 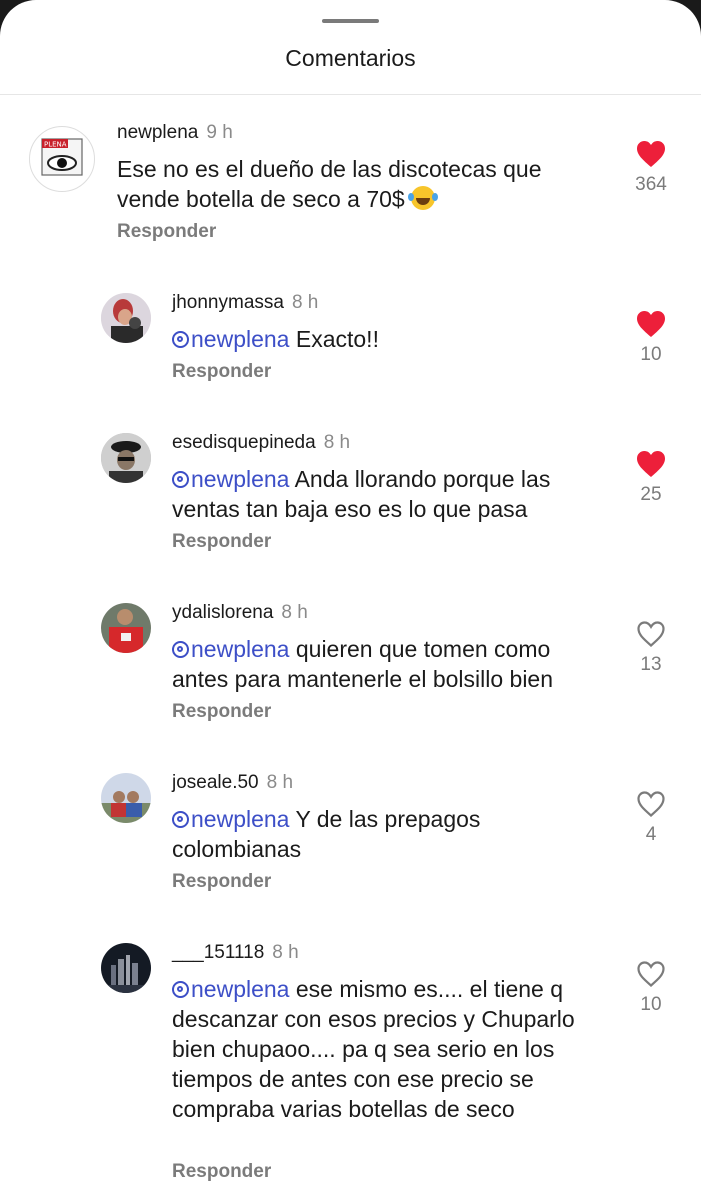 I want to click on username: newplena, so click(x=157, y=132).